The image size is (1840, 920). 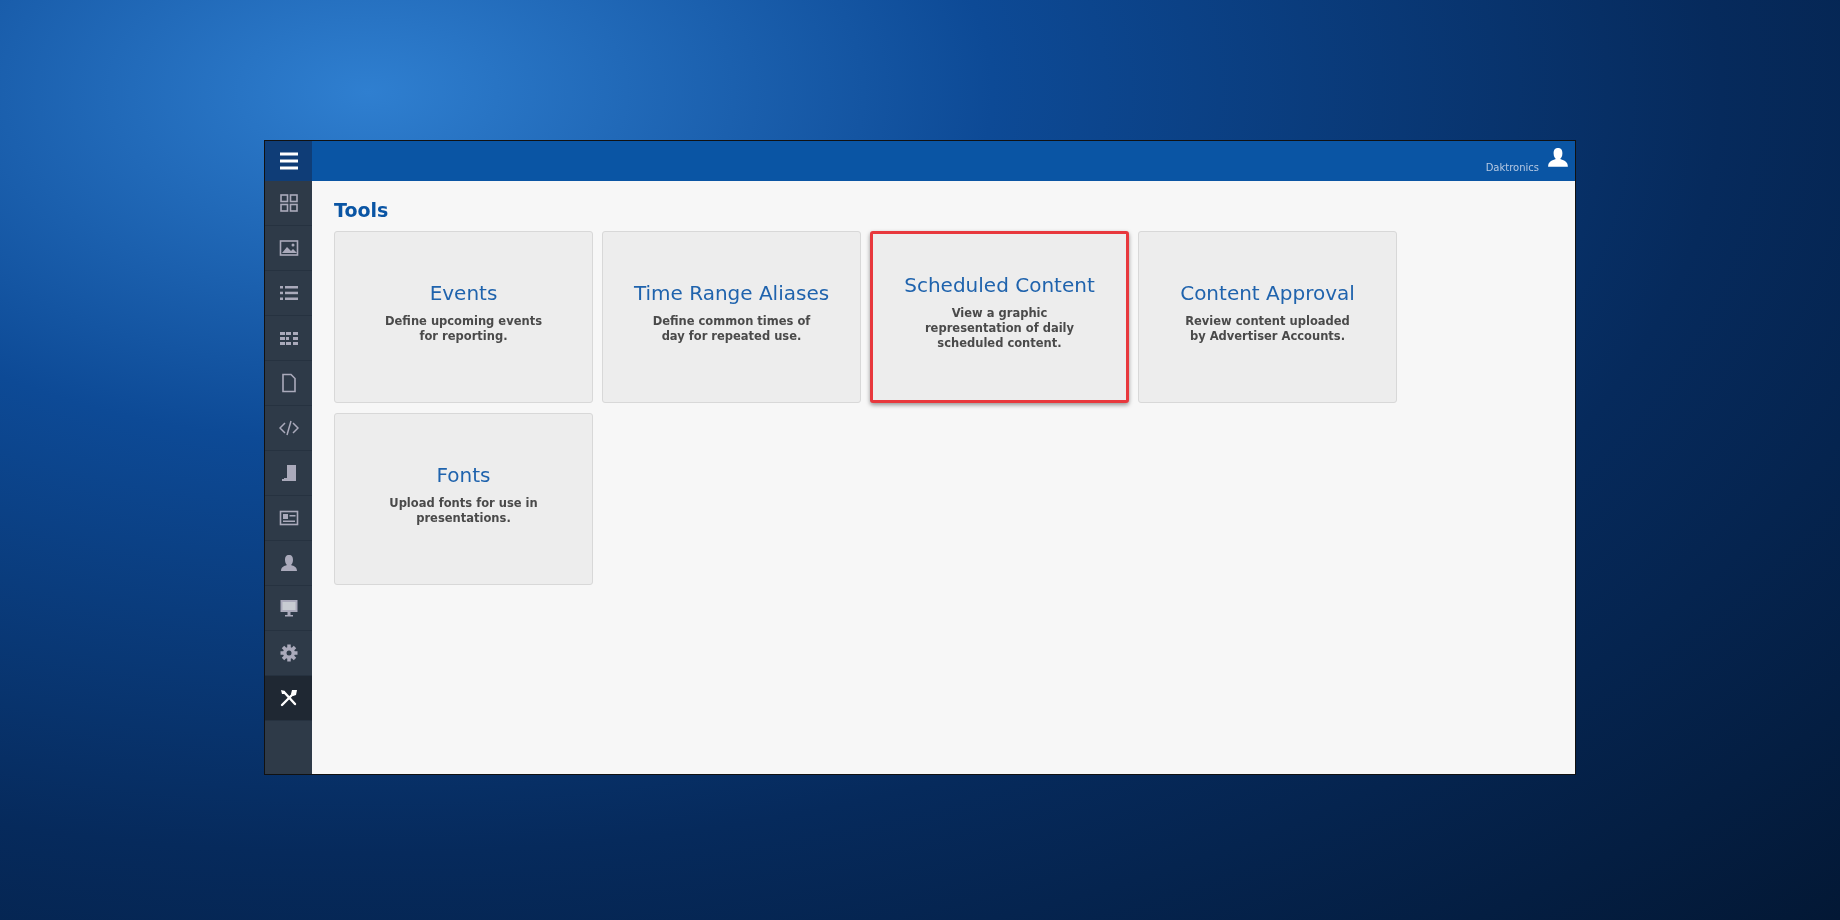 I want to click on code-icon, so click(x=288, y=428).